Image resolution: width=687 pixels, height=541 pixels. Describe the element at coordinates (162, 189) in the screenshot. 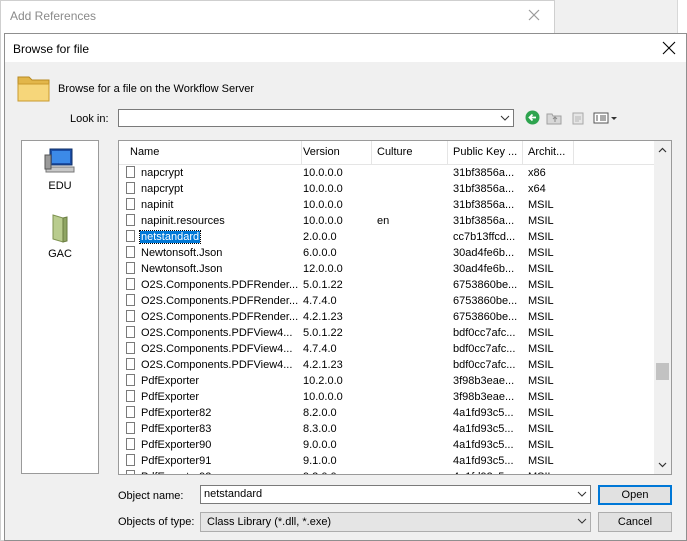

I see `file-name: napcrypt` at that location.